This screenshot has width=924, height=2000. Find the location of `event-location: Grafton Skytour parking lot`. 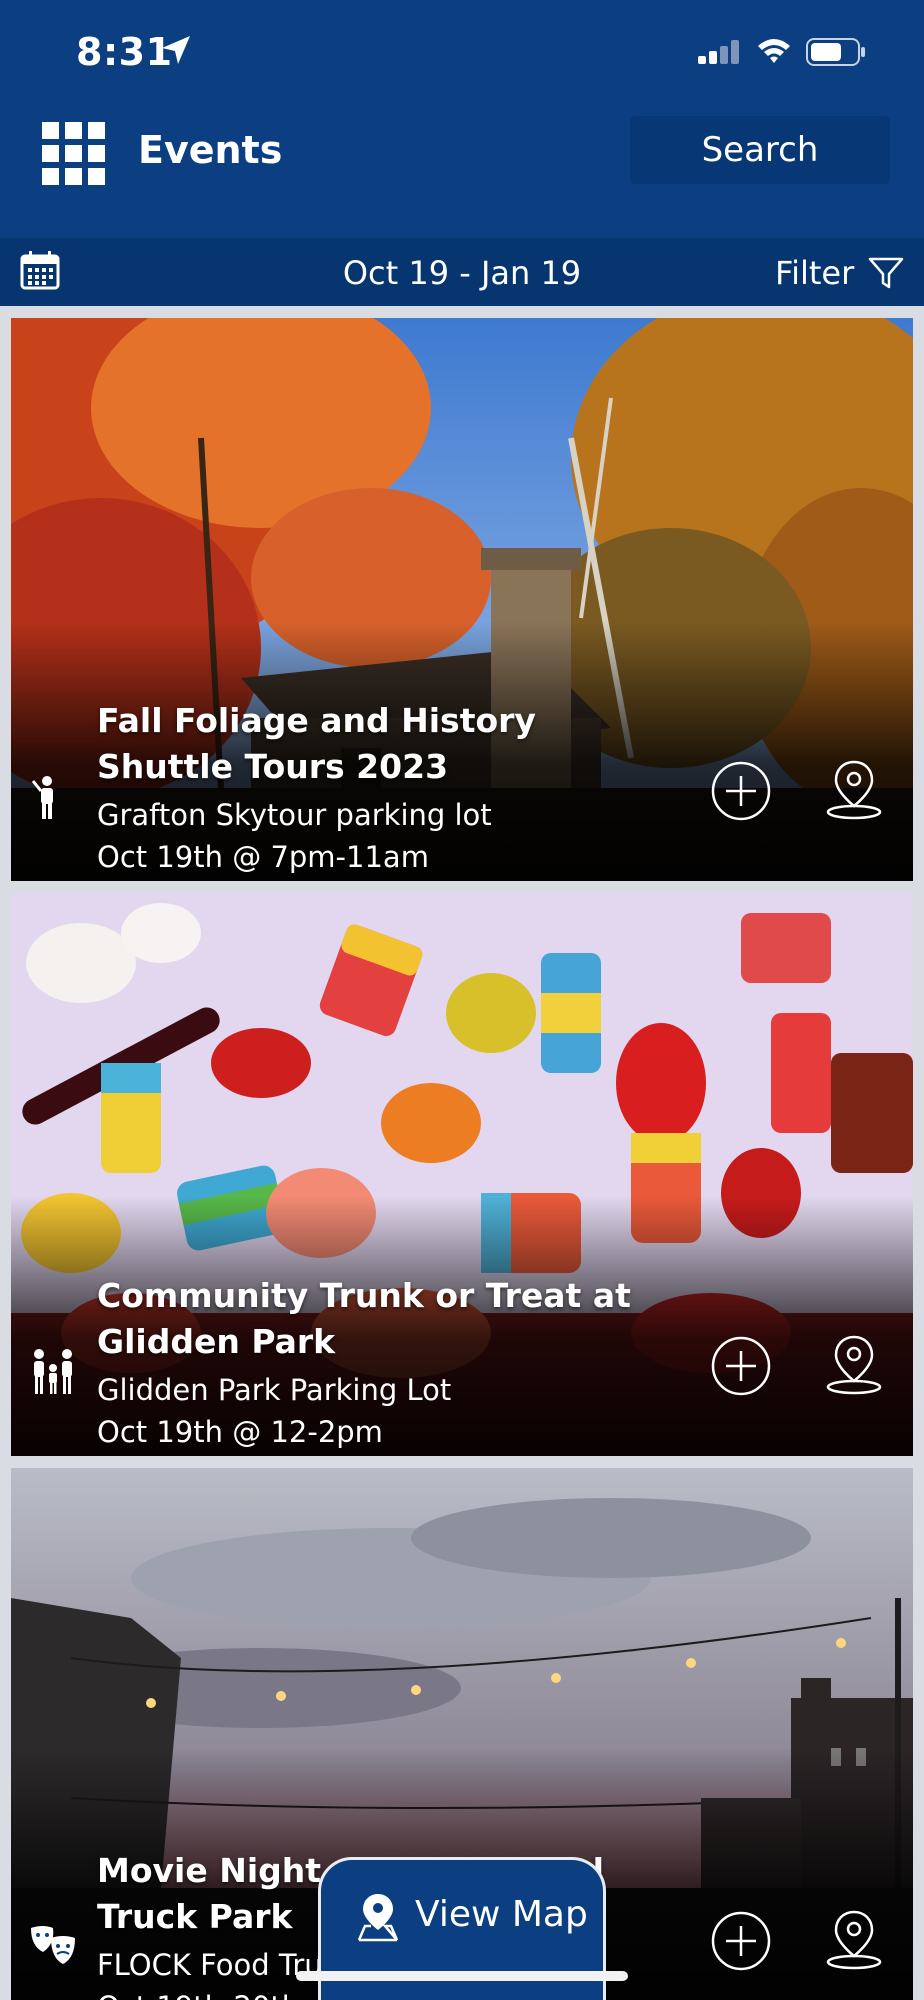

event-location: Grafton Skytour parking lot is located at coordinates (294, 815).